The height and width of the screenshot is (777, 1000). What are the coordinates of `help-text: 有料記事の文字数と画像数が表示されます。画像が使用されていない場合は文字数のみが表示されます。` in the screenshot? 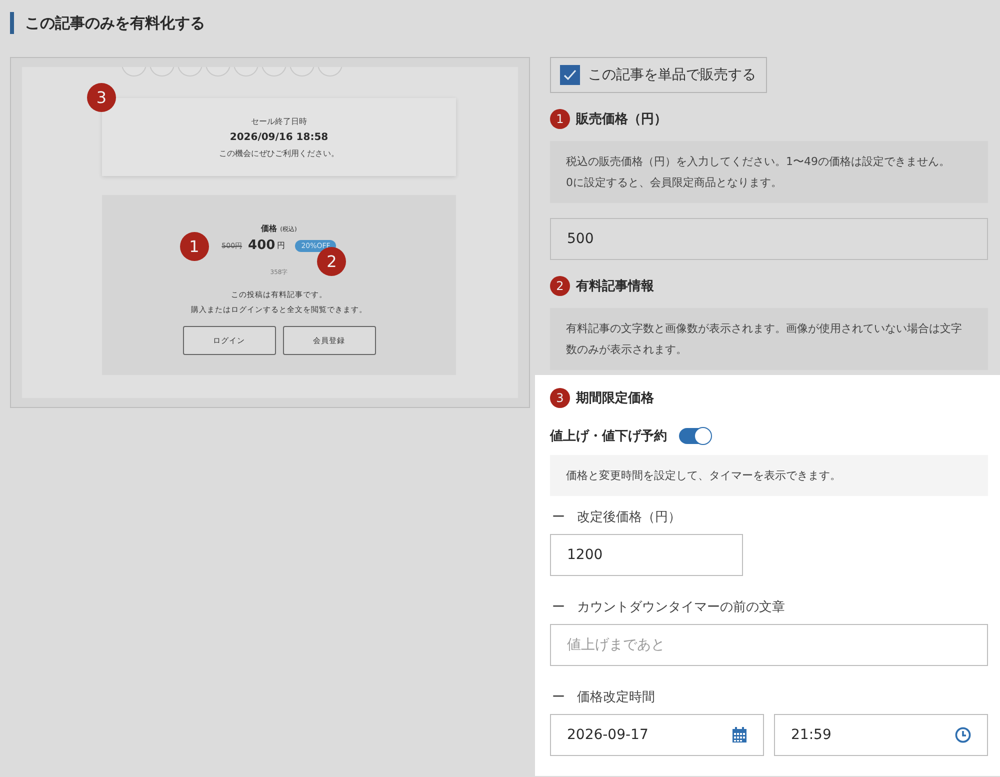 It's located at (764, 339).